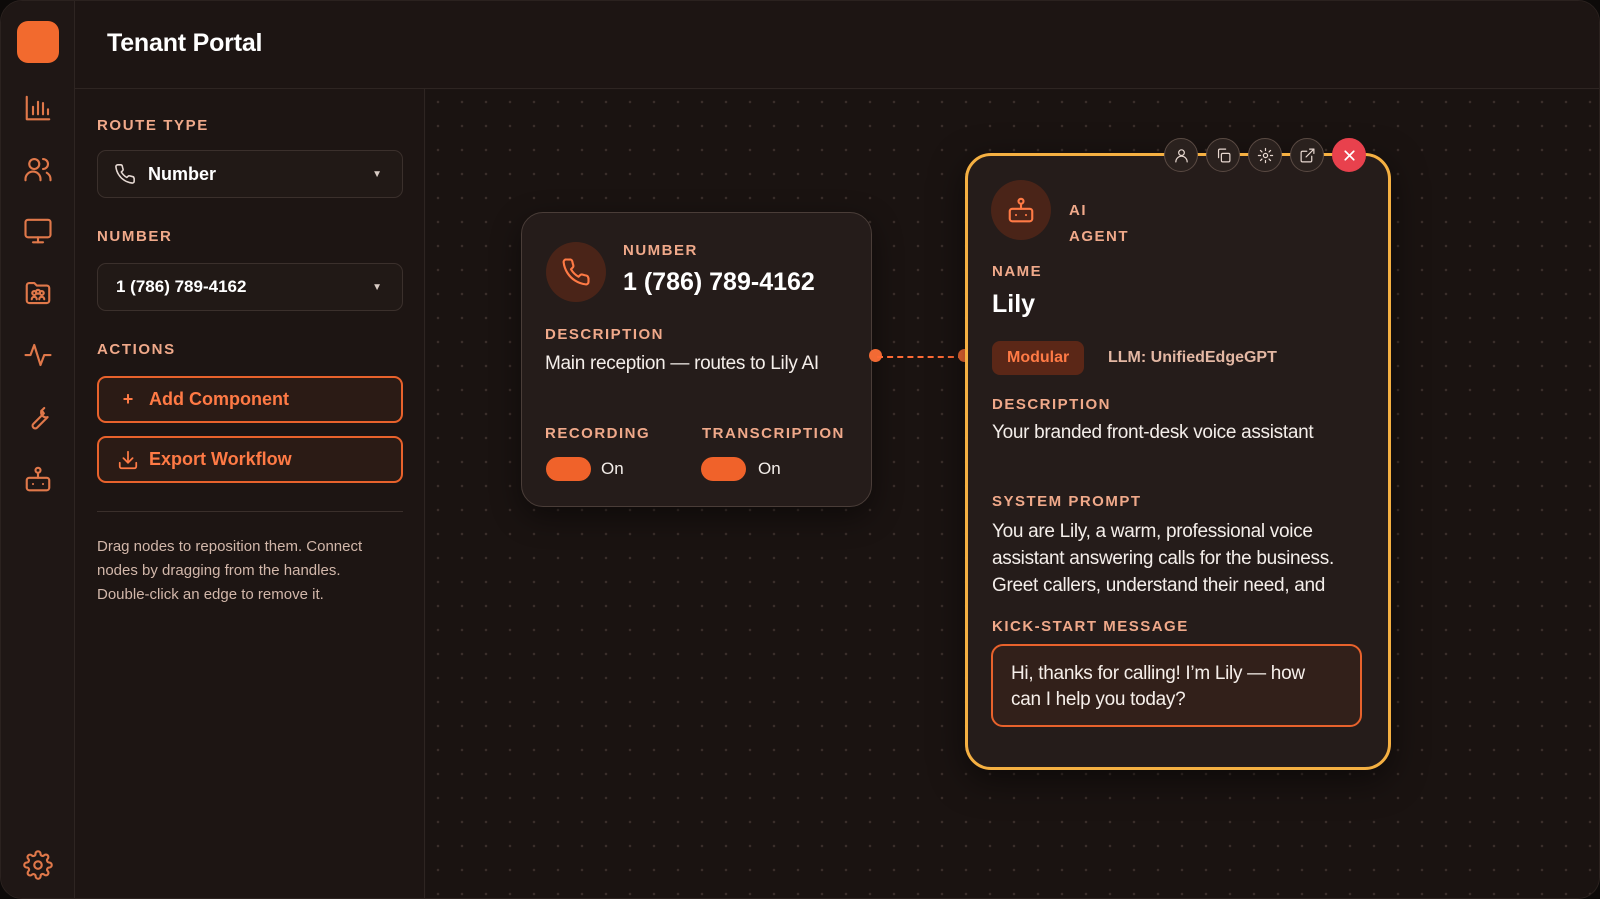 The height and width of the screenshot is (899, 1600). What do you see at coordinates (182, 173) in the screenshot?
I see `route-type-value: Number` at bounding box center [182, 173].